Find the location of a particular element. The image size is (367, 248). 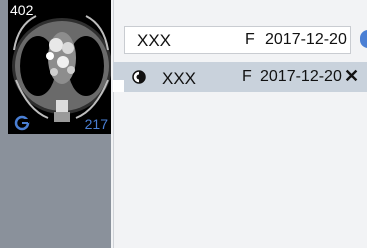

image-number: 402 is located at coordinates (22, 10).